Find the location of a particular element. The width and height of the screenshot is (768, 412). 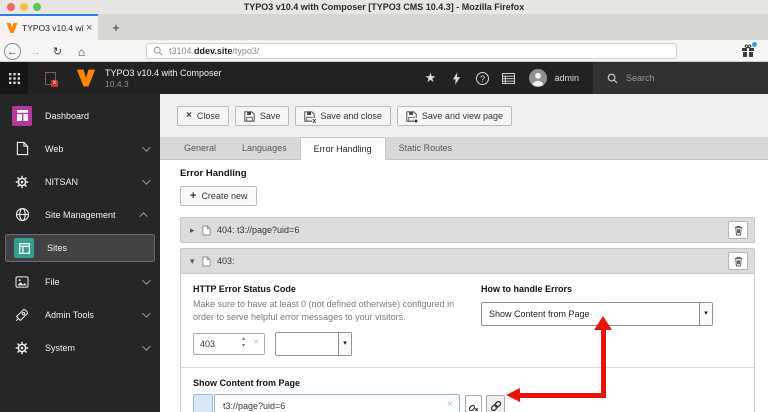

tab-error-handling: Error Handling is located at coordinates (342, 148).